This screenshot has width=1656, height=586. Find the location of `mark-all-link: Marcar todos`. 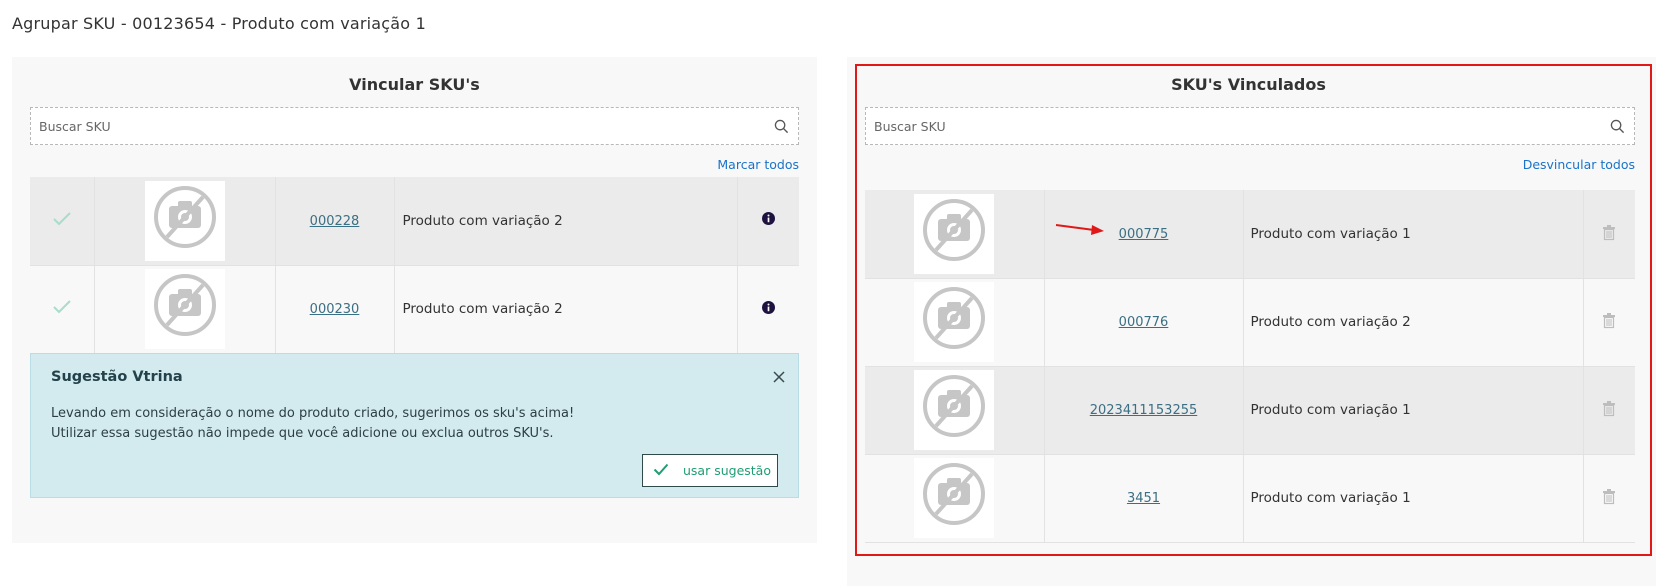

mark-all-link: Marcar todos is located at coordinates (758, 164).